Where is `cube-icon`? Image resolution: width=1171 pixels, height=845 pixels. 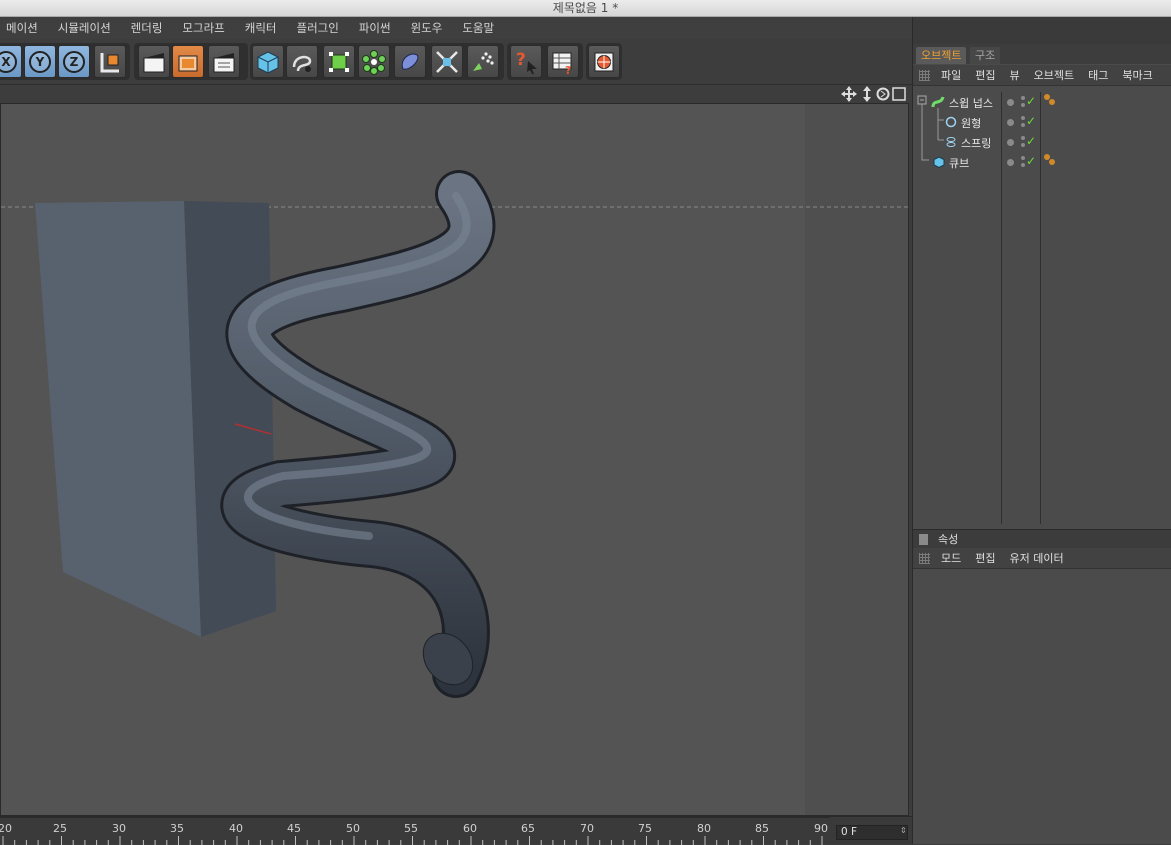 cube-icon is located at coordinates (939, 162).